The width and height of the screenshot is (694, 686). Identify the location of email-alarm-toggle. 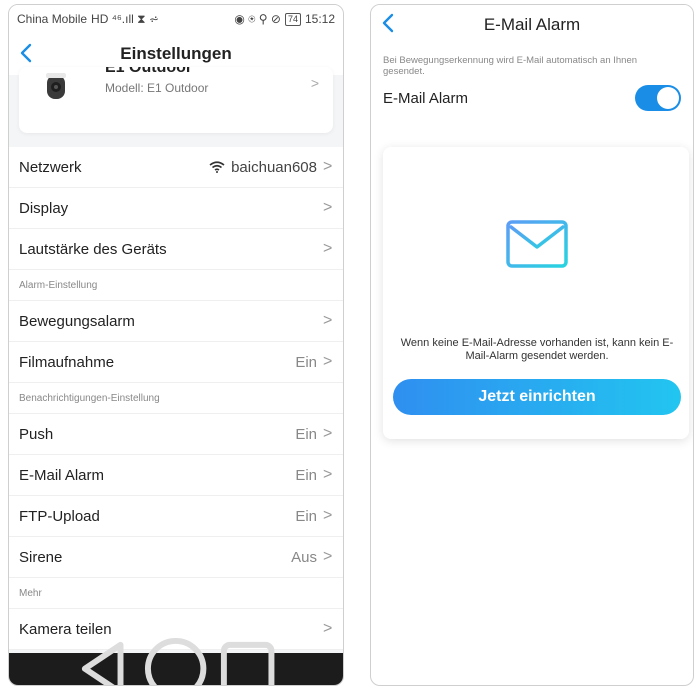
(658, 98).